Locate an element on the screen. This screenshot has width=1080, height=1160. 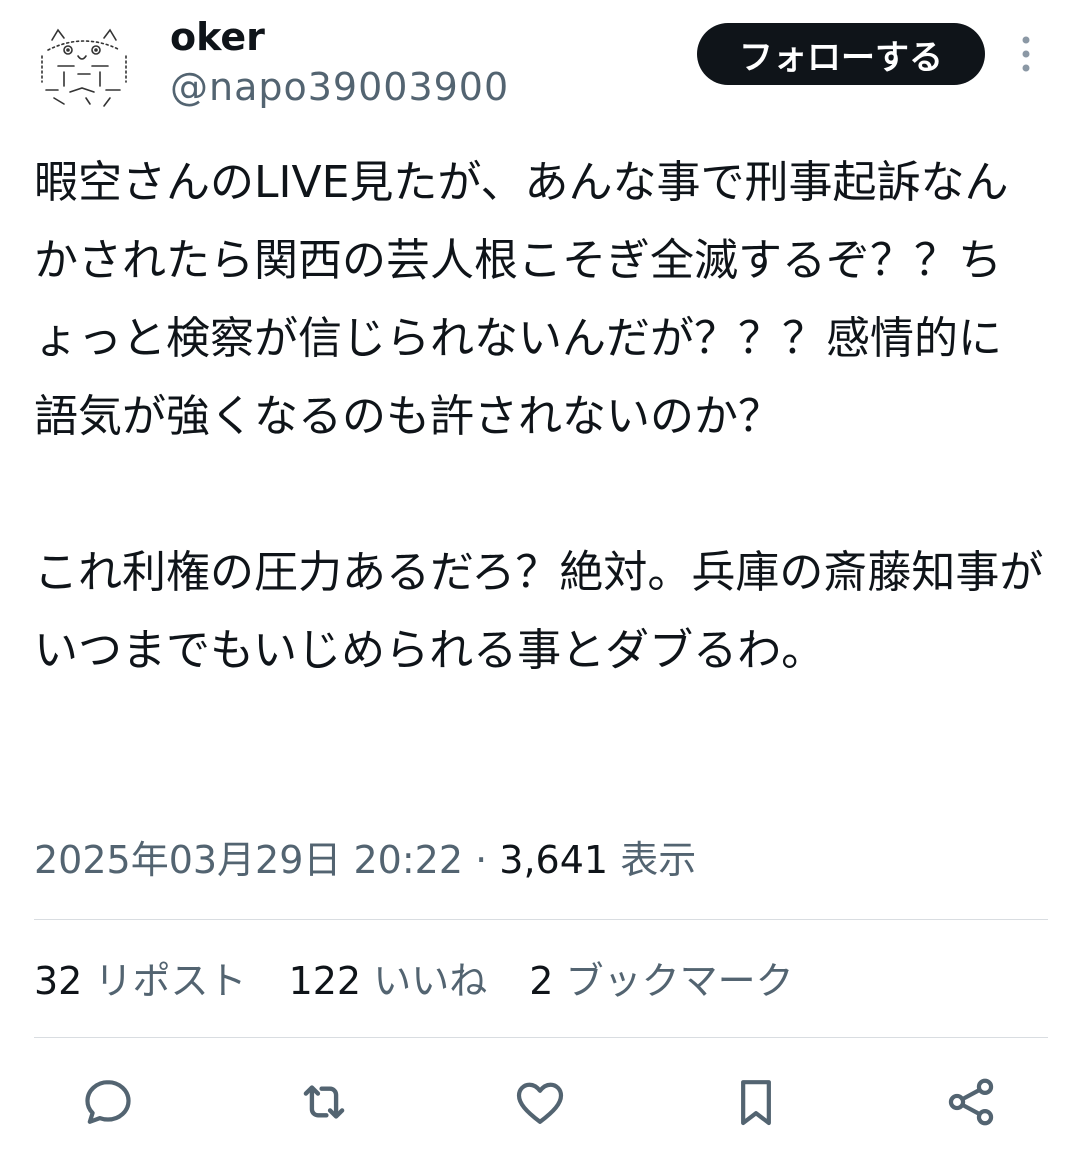
user-handle: @napo39003900 is located at coordinates (339, 87).